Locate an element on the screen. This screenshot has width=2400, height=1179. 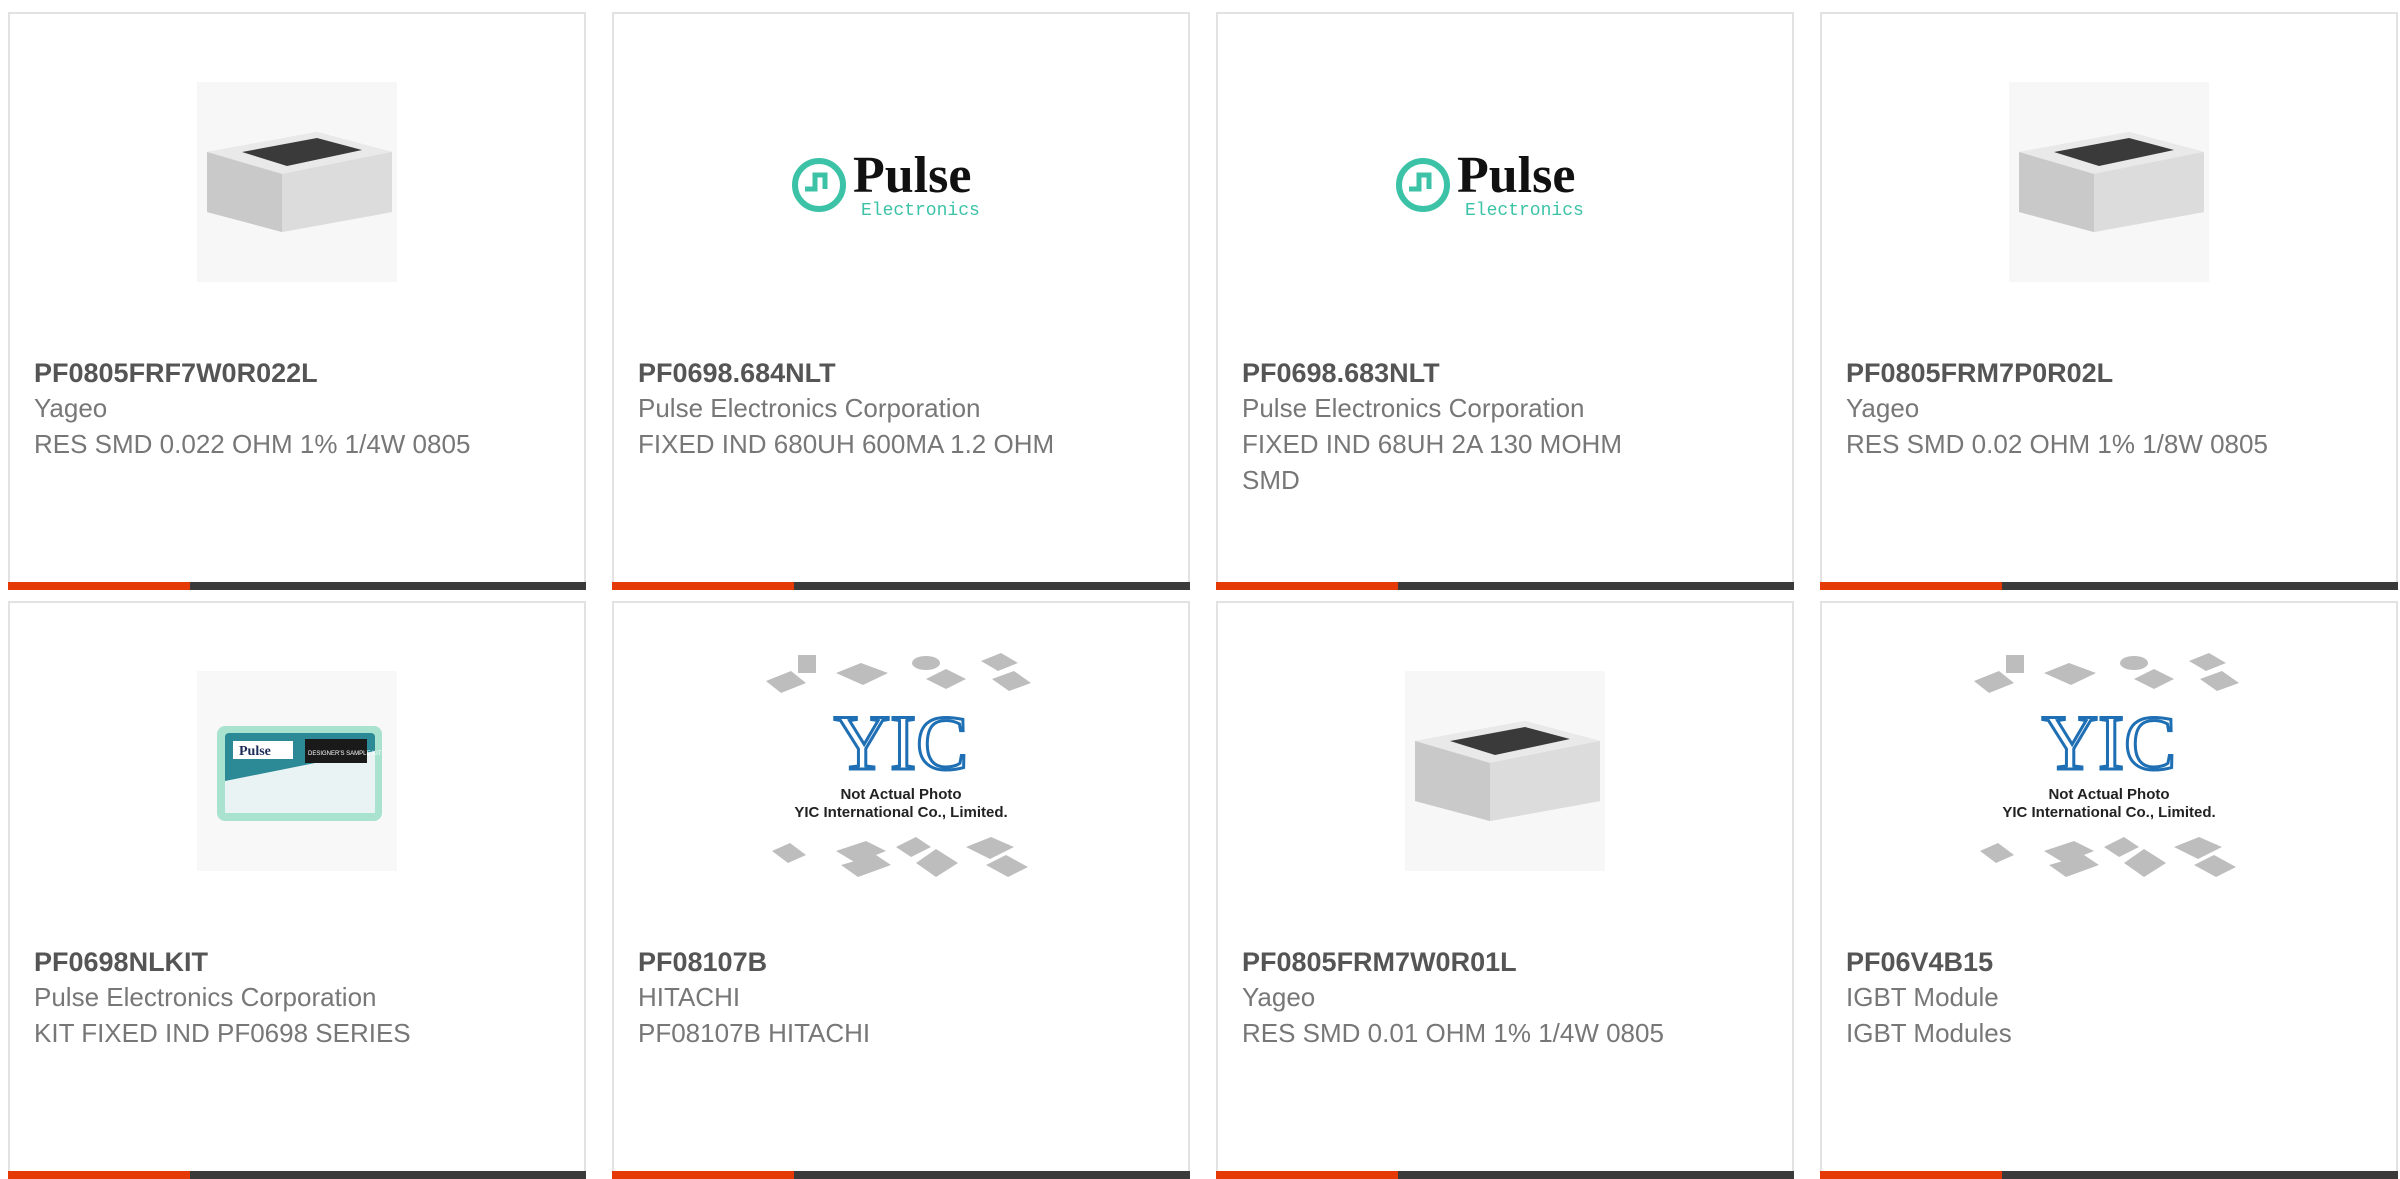
product-image: Pulse DESIGNER'S SAMPLE KIT is located at coordinates (297, 771).